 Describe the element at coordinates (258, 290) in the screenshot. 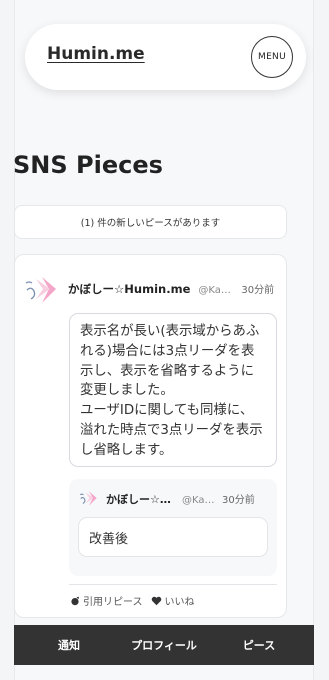

I see `post-timestamp: 30分前` at that location.